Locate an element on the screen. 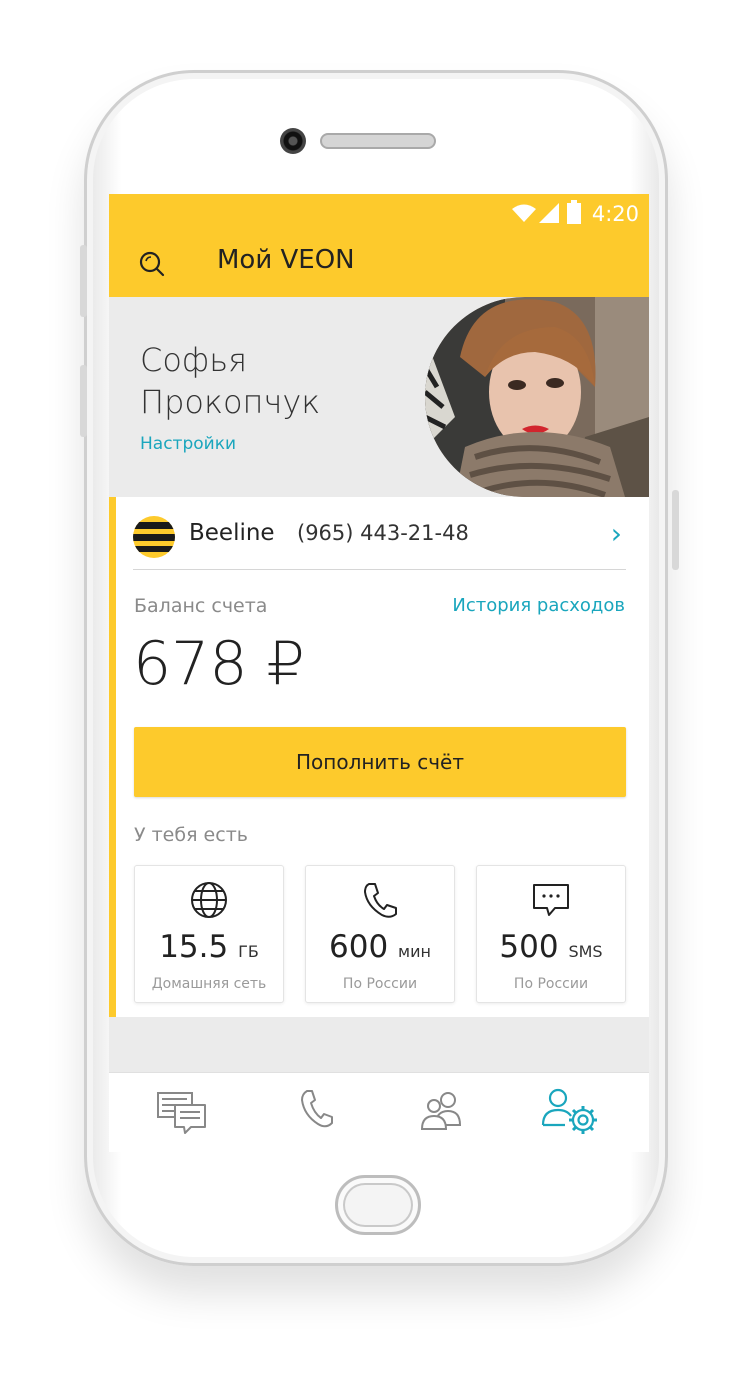 Image resolution: width=750 pixels, height=1390 pixels. profile-settings-icon is located at coordinates (573, 1112).